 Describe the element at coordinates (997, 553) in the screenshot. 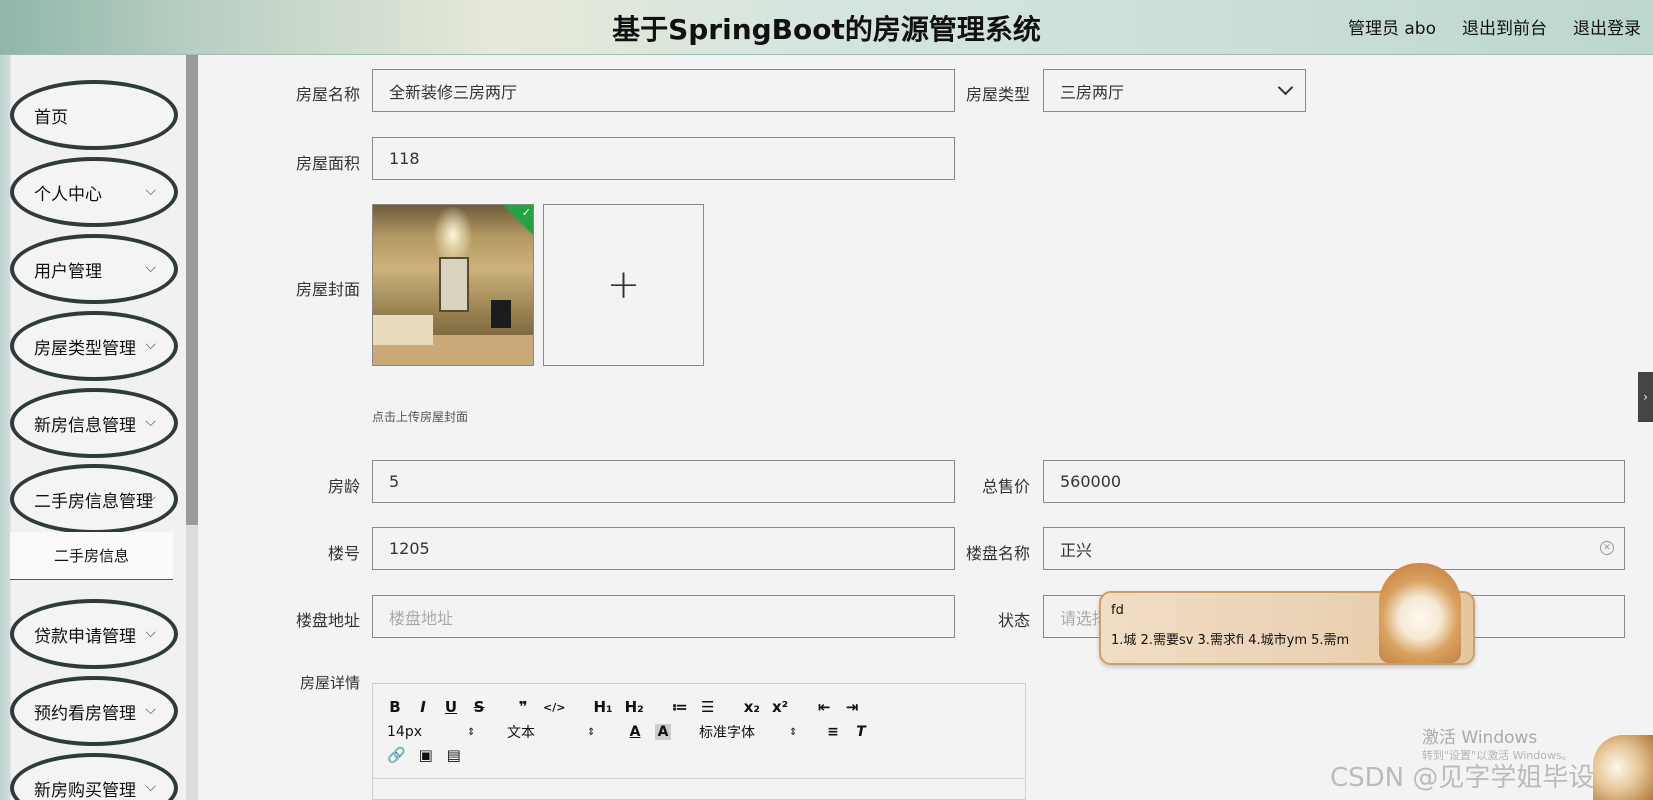

I see `estate-name-label: 楼盘名称` at that location.